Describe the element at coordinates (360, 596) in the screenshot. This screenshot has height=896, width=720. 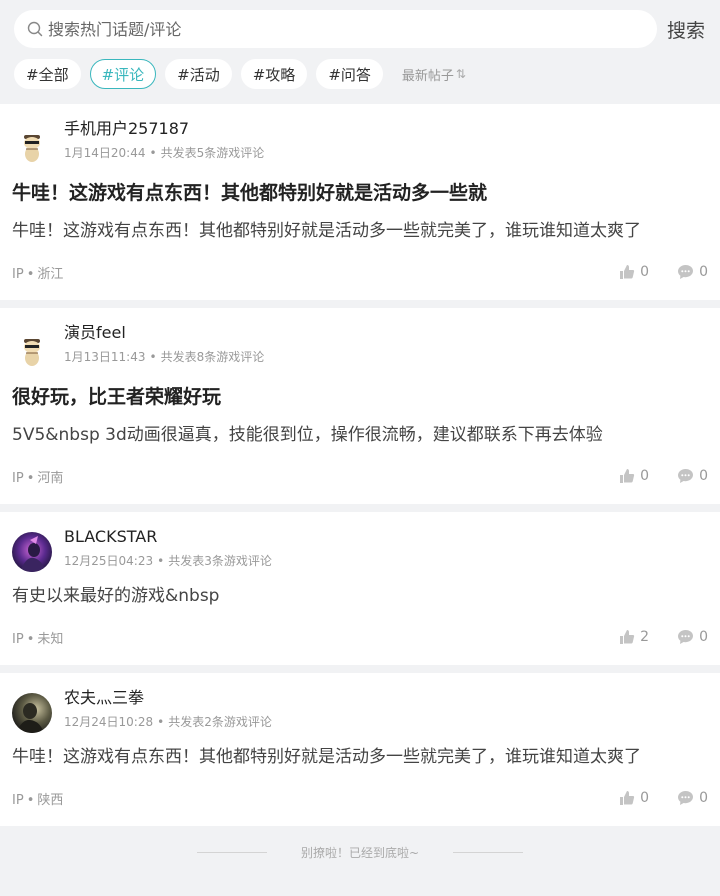
I see `post-body: 有史以来最好的游戏&nbsp` at that location.